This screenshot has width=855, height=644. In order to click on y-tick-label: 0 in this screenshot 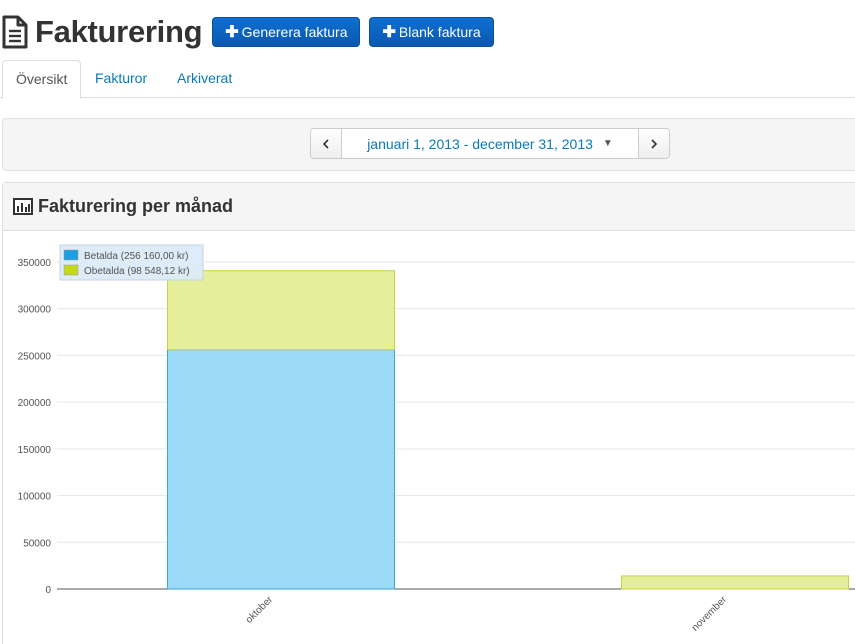, I will do `click(48, 590)`.